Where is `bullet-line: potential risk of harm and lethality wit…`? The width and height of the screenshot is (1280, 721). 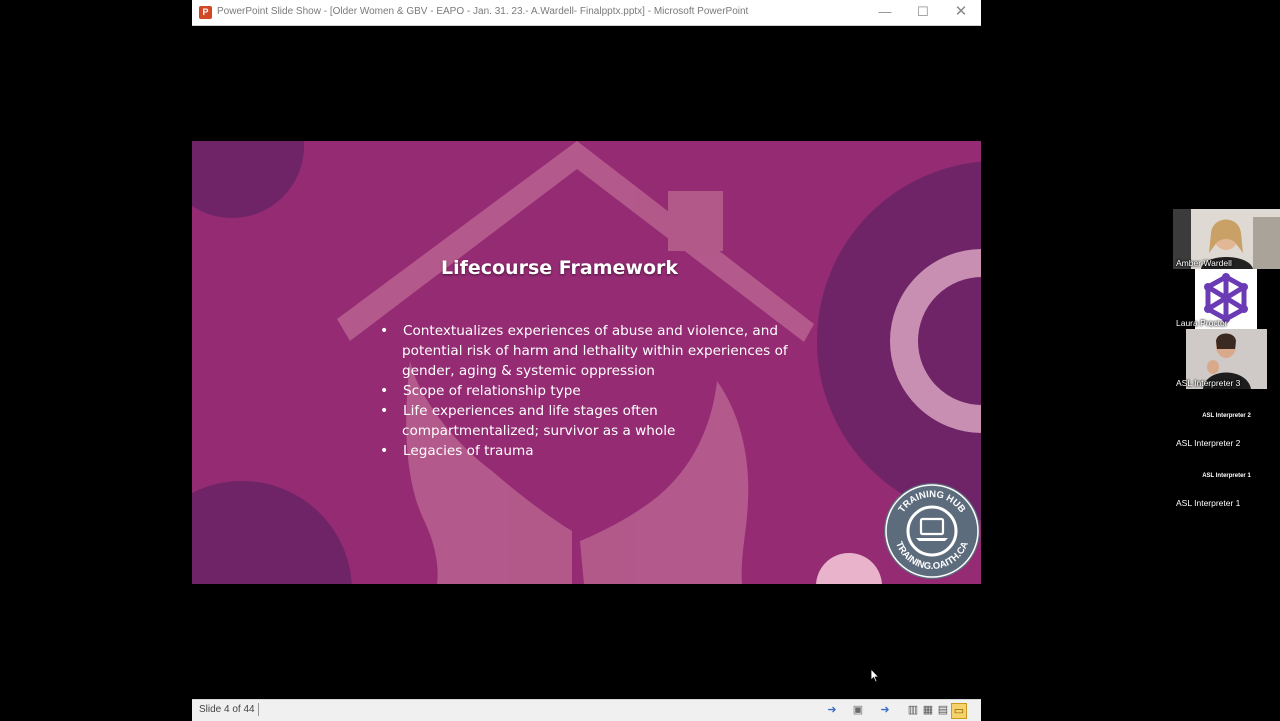
bullet-line: potential risk of harm and lethality wit… is located at coordinates (595, 351).